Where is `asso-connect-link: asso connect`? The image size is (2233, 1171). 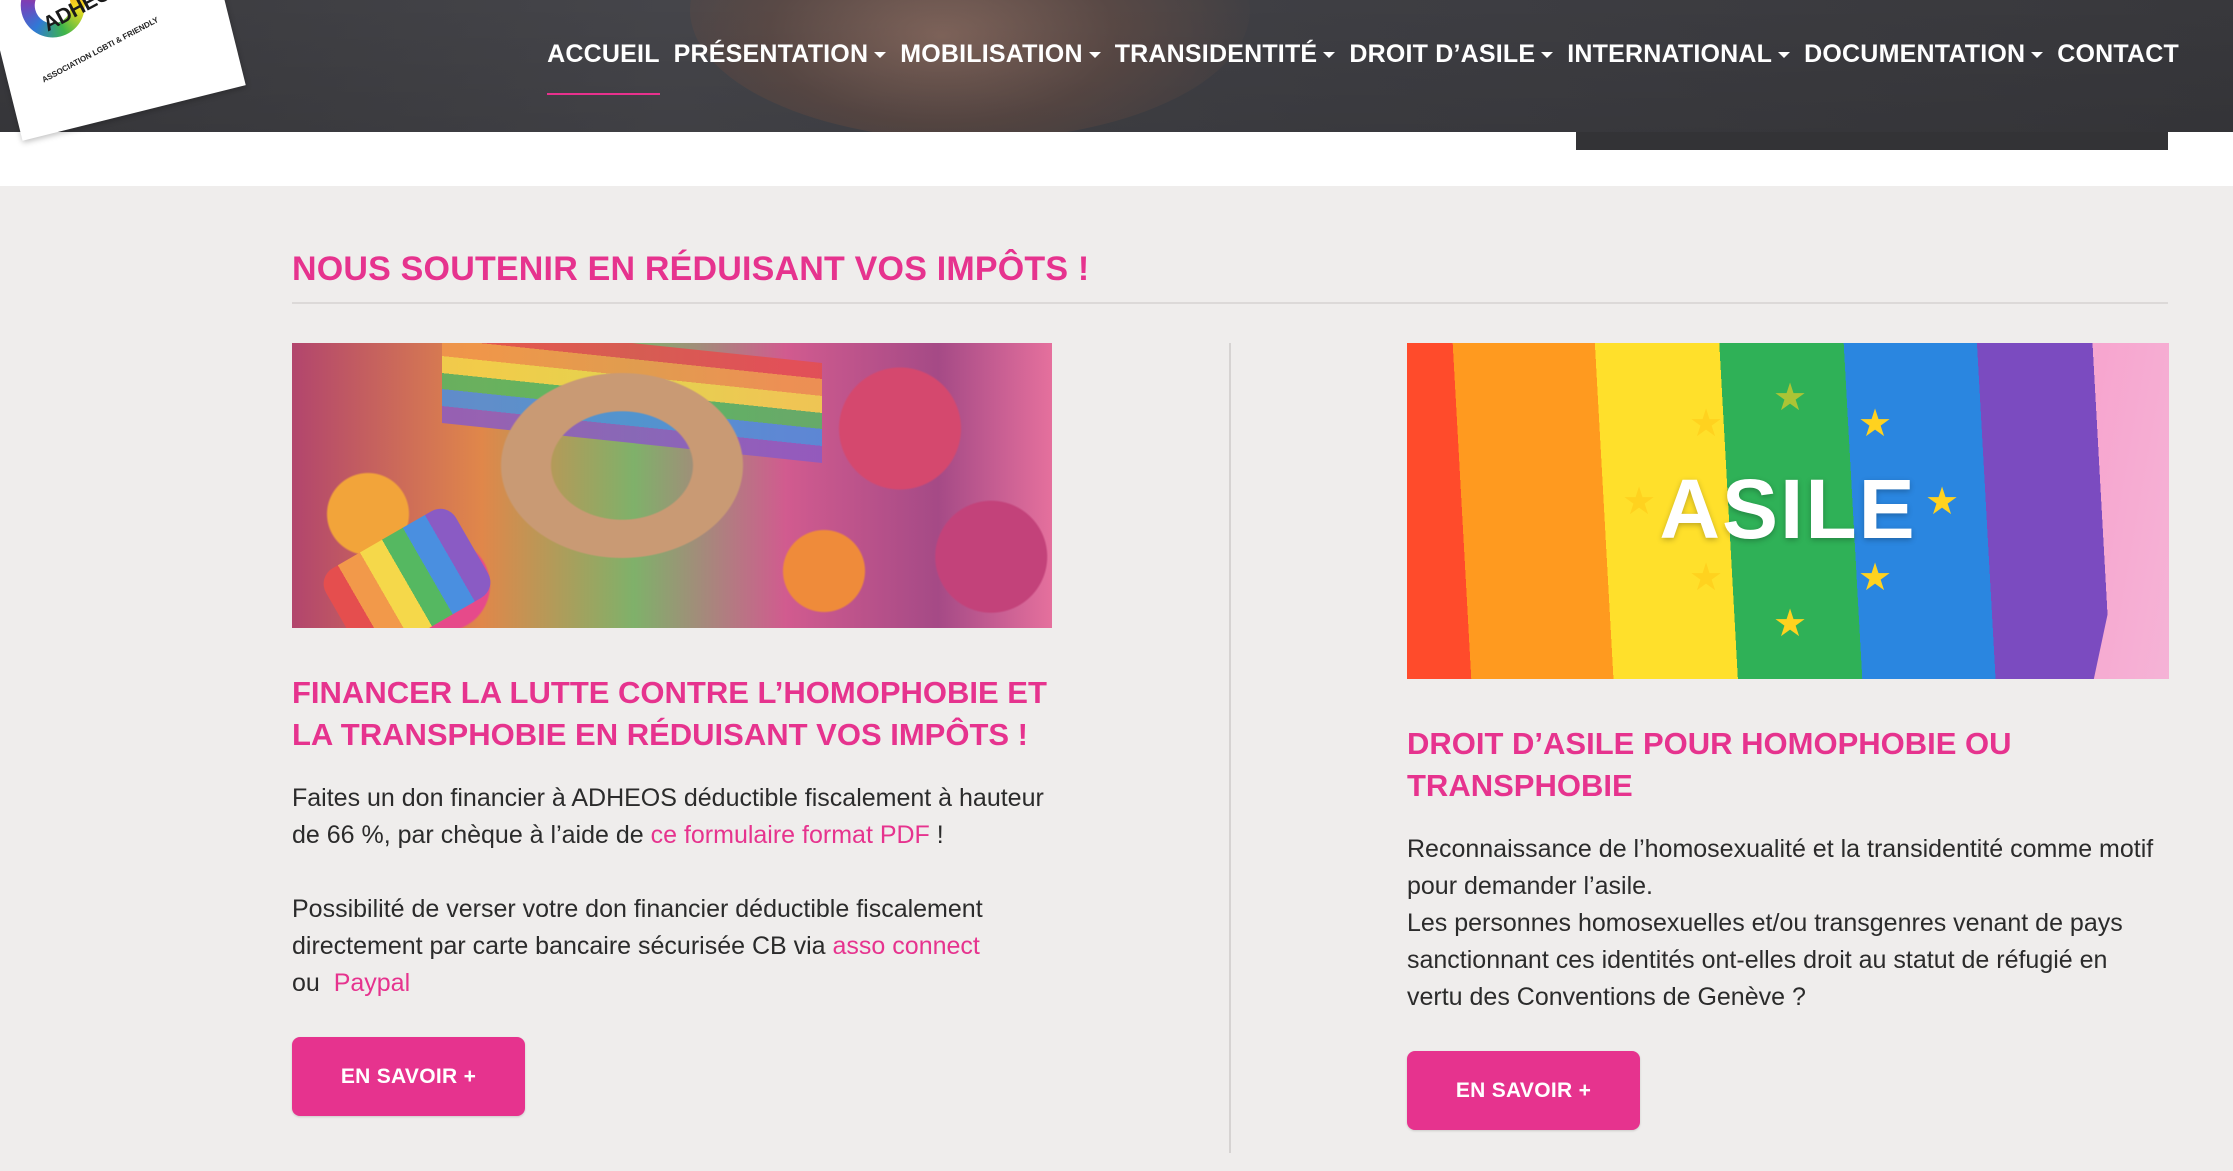 asso-connect-link: asso connect is located at coordinates (906, 946).